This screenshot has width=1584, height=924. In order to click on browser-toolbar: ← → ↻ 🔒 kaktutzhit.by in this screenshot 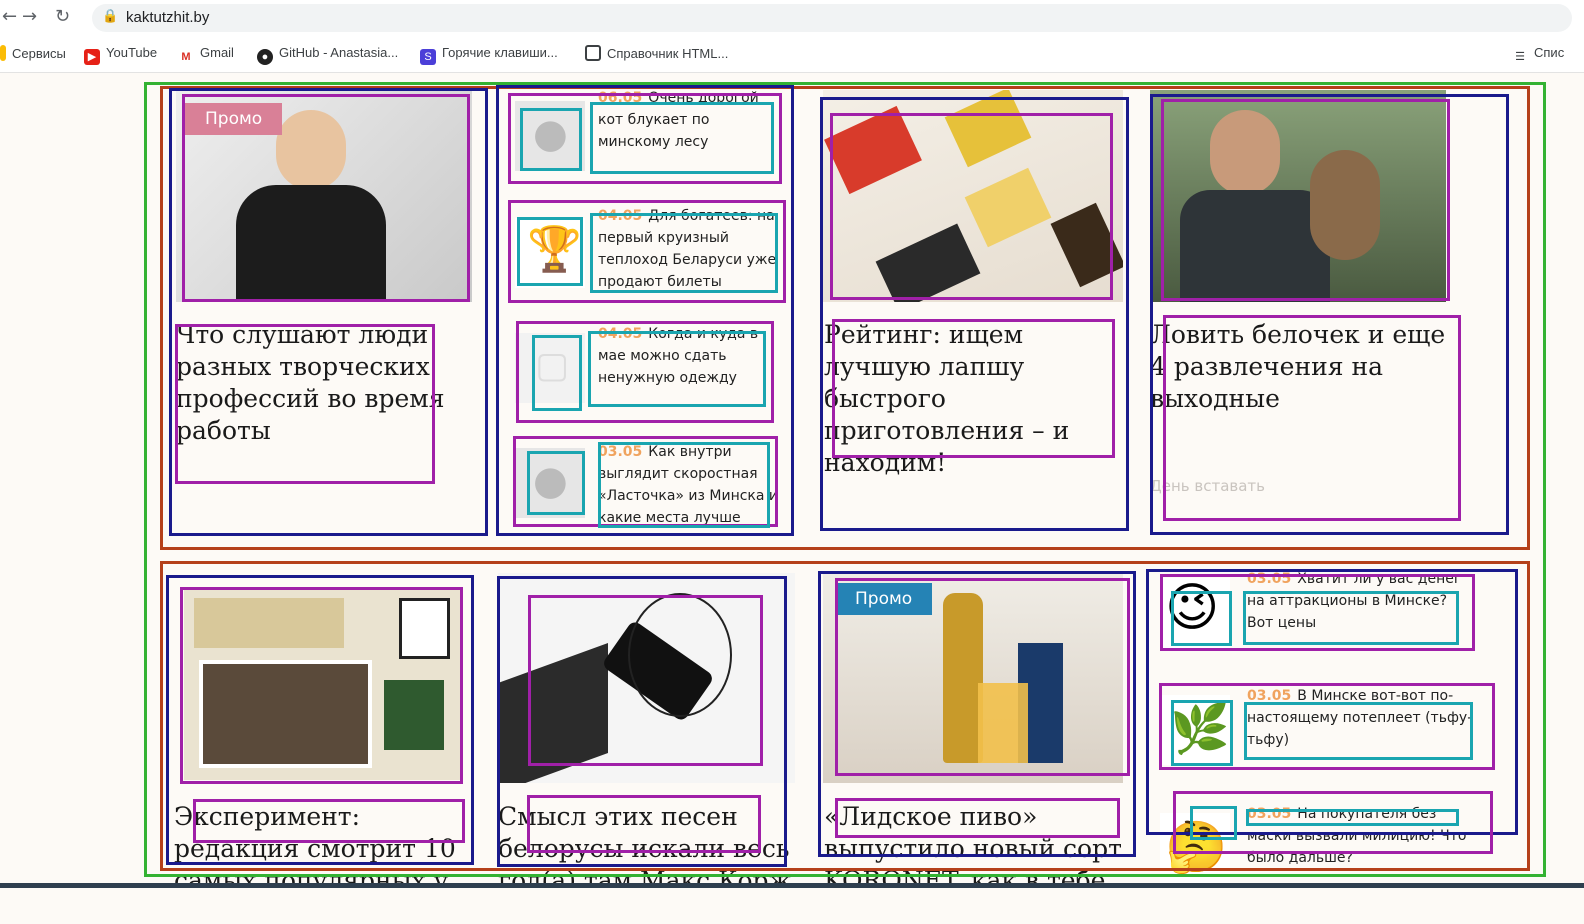, I will do `click(792, 18)`.